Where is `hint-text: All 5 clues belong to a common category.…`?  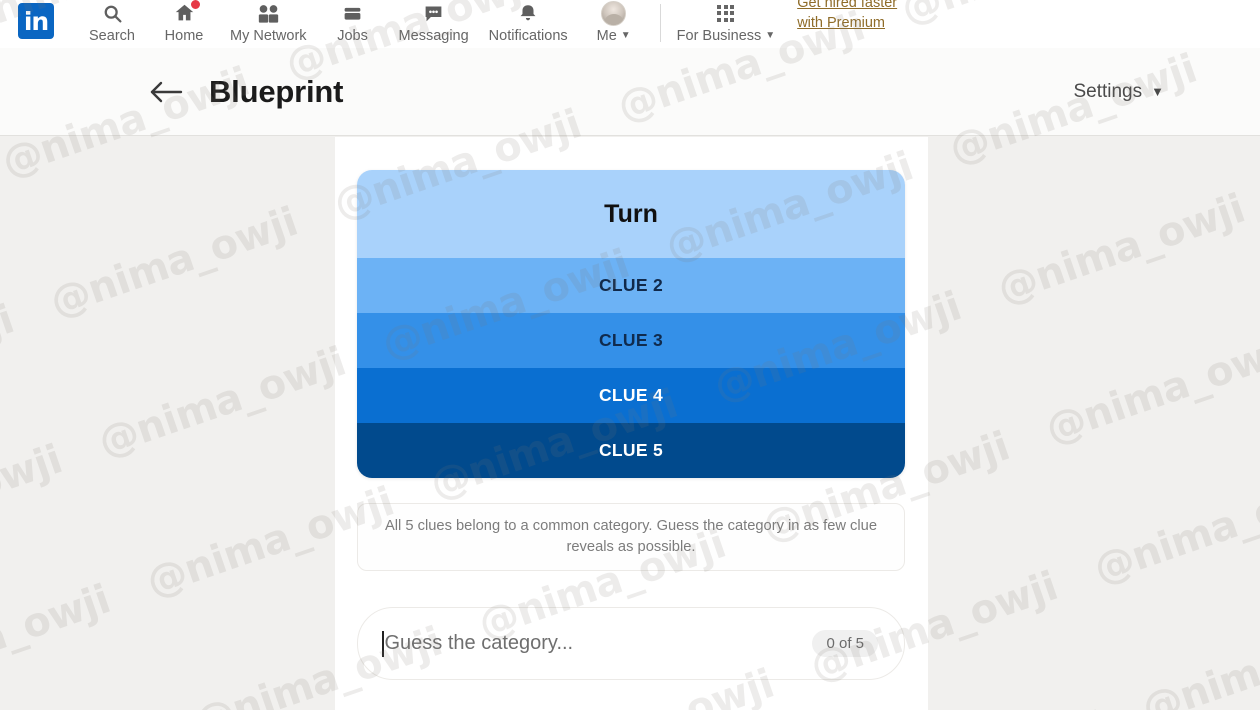 hint-text: All 5 clues belong to a common category.… is located at coordinates (631, 536).